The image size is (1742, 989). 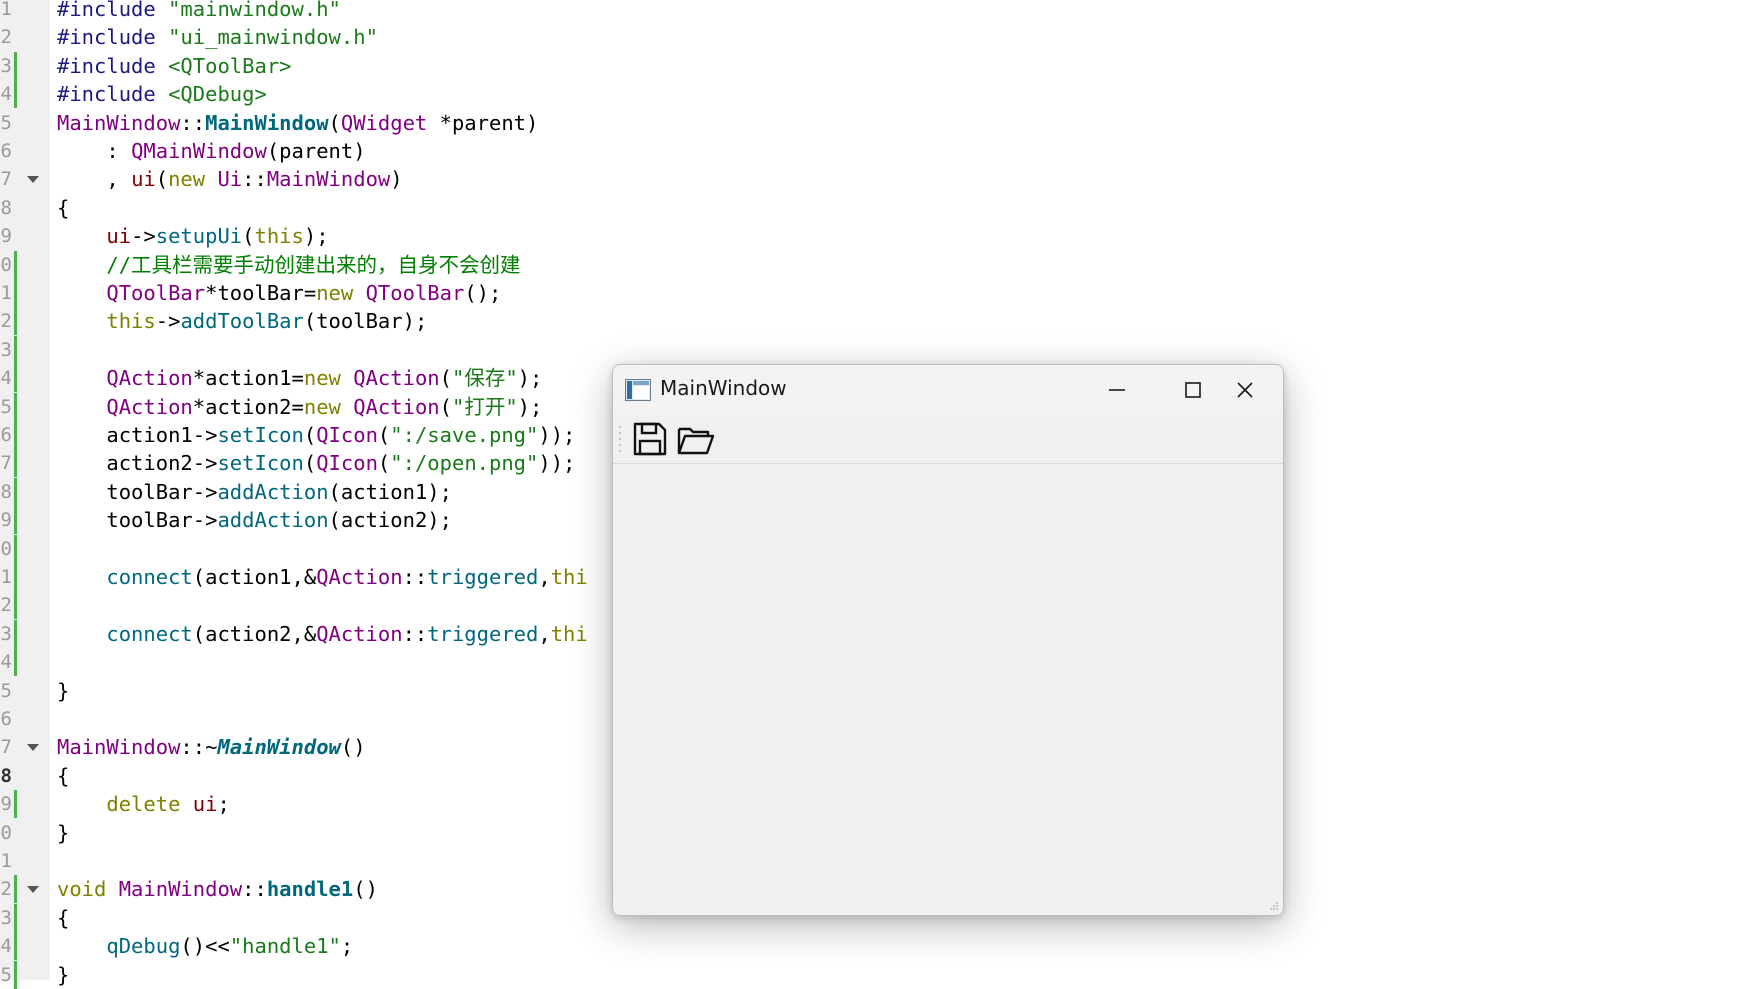 What do you see at coordinates (63, 775) in the screenshot?
I see `code-token: {` at bounding box center [63, 775].